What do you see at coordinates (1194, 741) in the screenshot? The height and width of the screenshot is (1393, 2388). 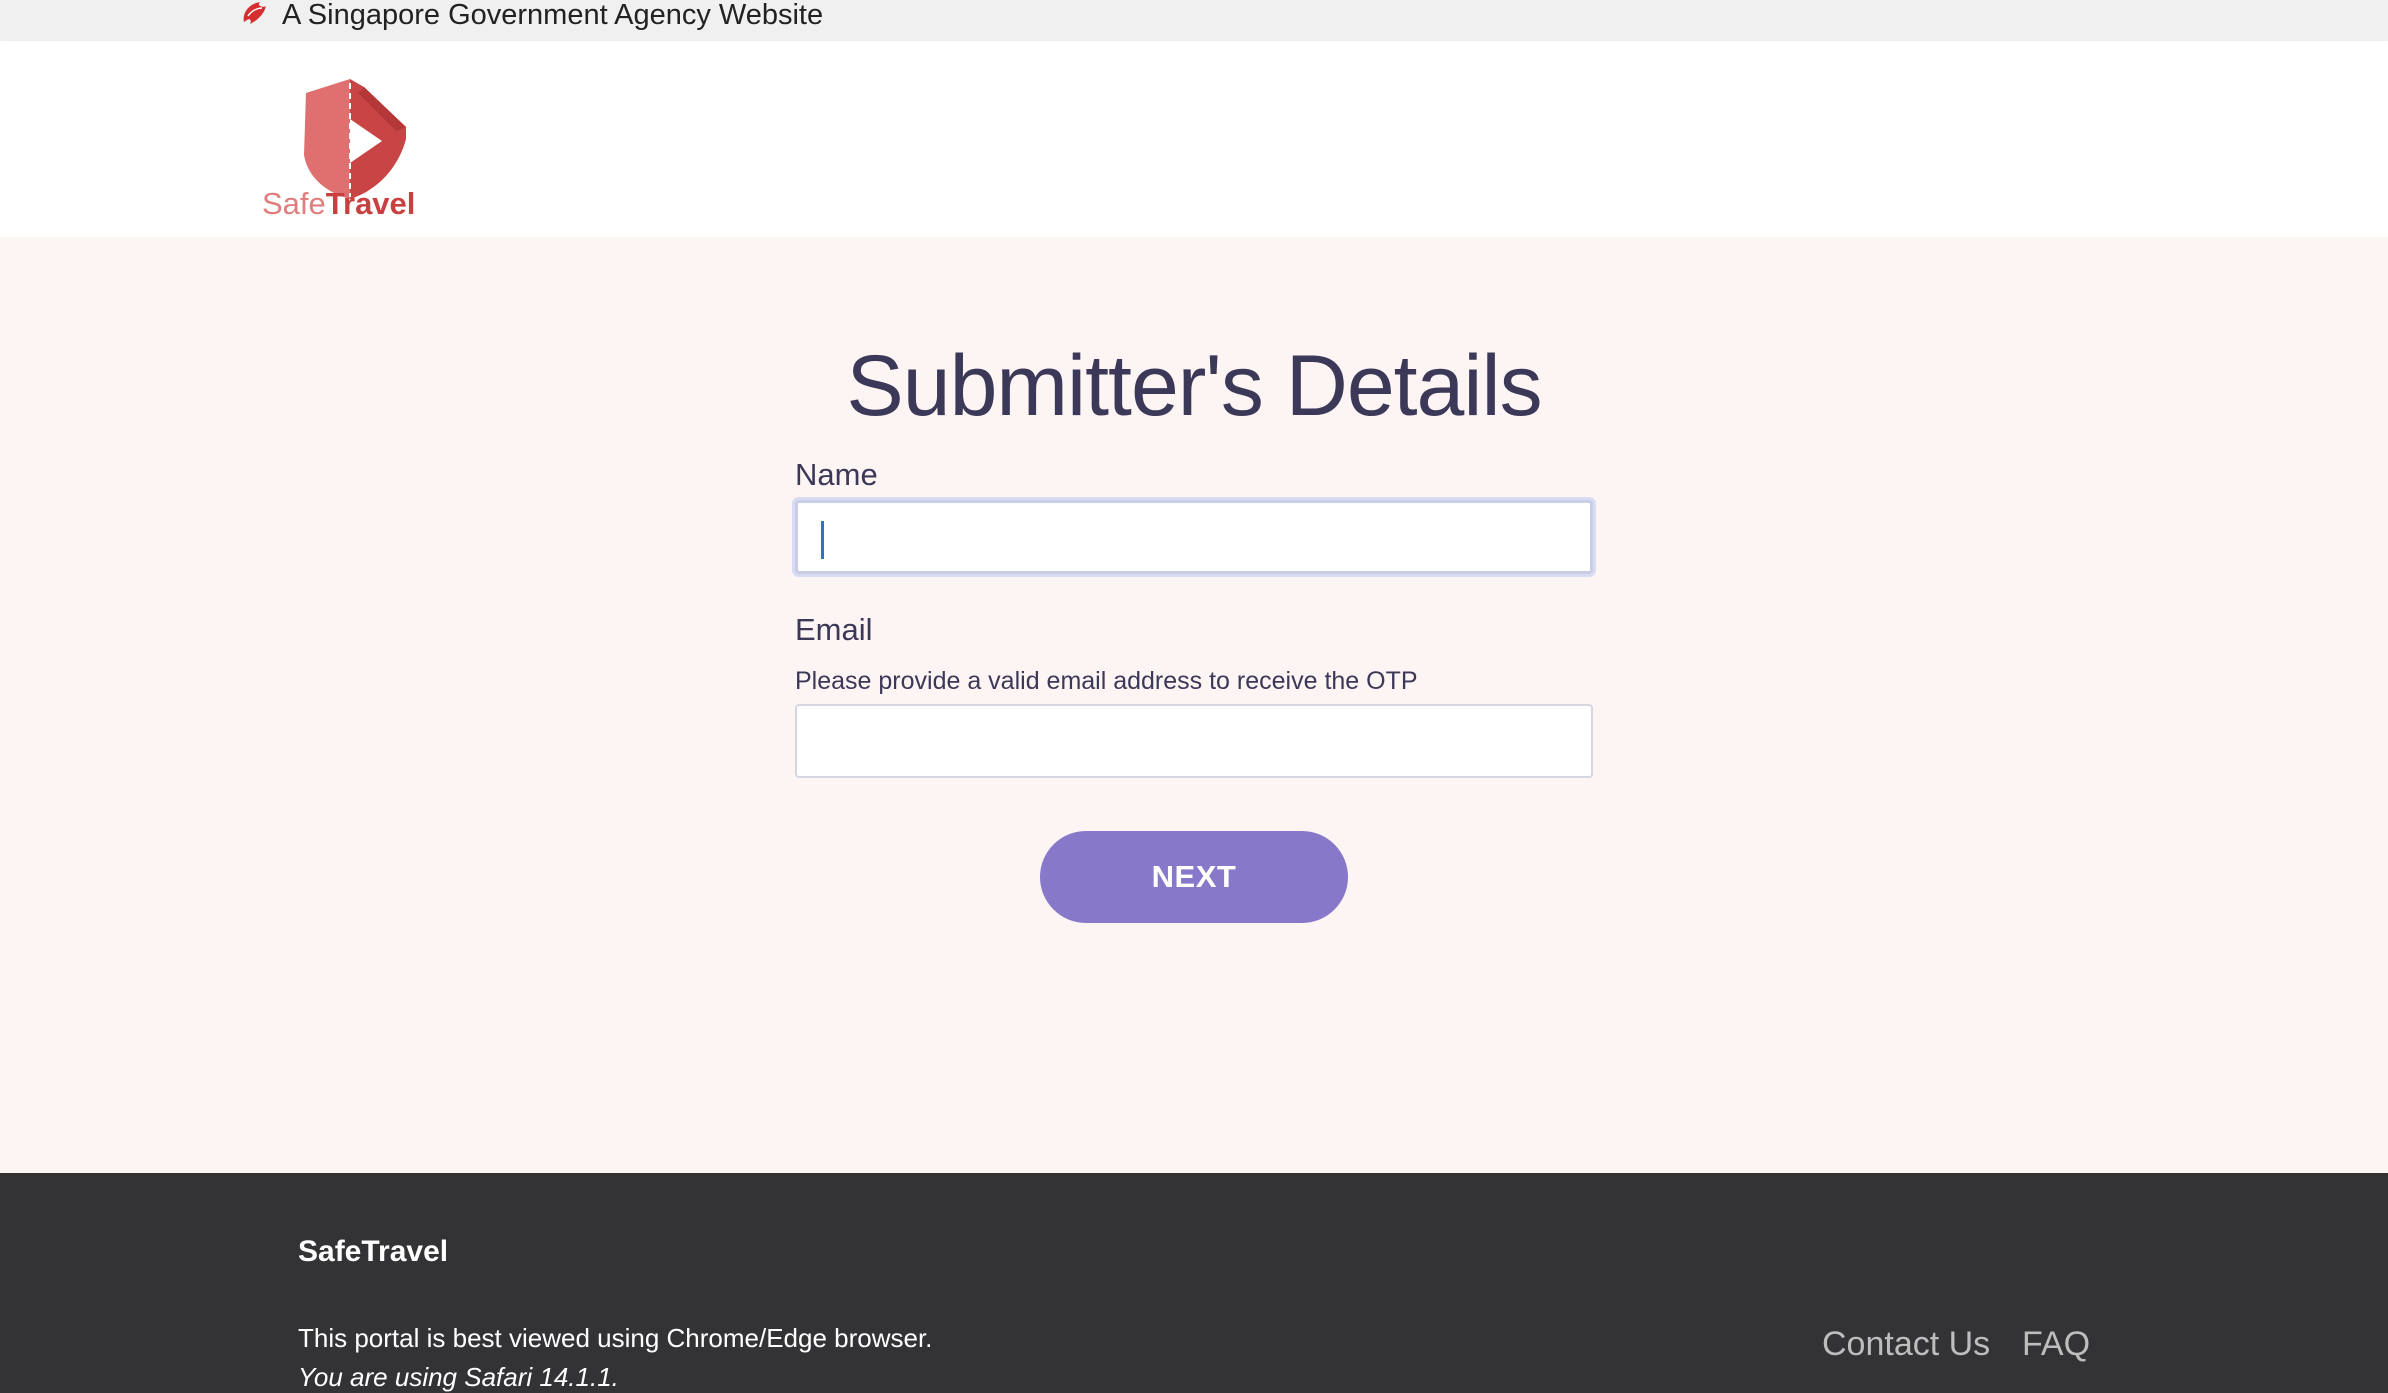 I see `email-input` at bounding box center [1194, 741].